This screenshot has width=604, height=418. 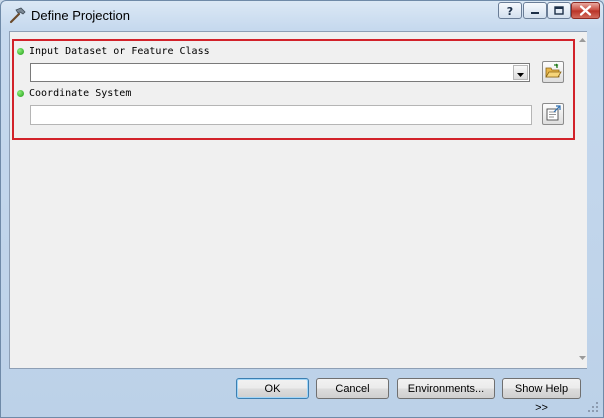 I want to click on close-icon, so click(x=585, y=10).